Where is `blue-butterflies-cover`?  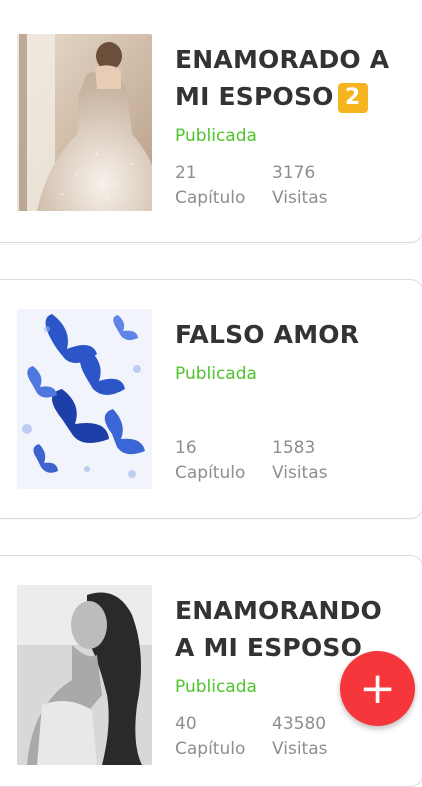 blue-butterflies-cover is located at coordinates (84, 399).